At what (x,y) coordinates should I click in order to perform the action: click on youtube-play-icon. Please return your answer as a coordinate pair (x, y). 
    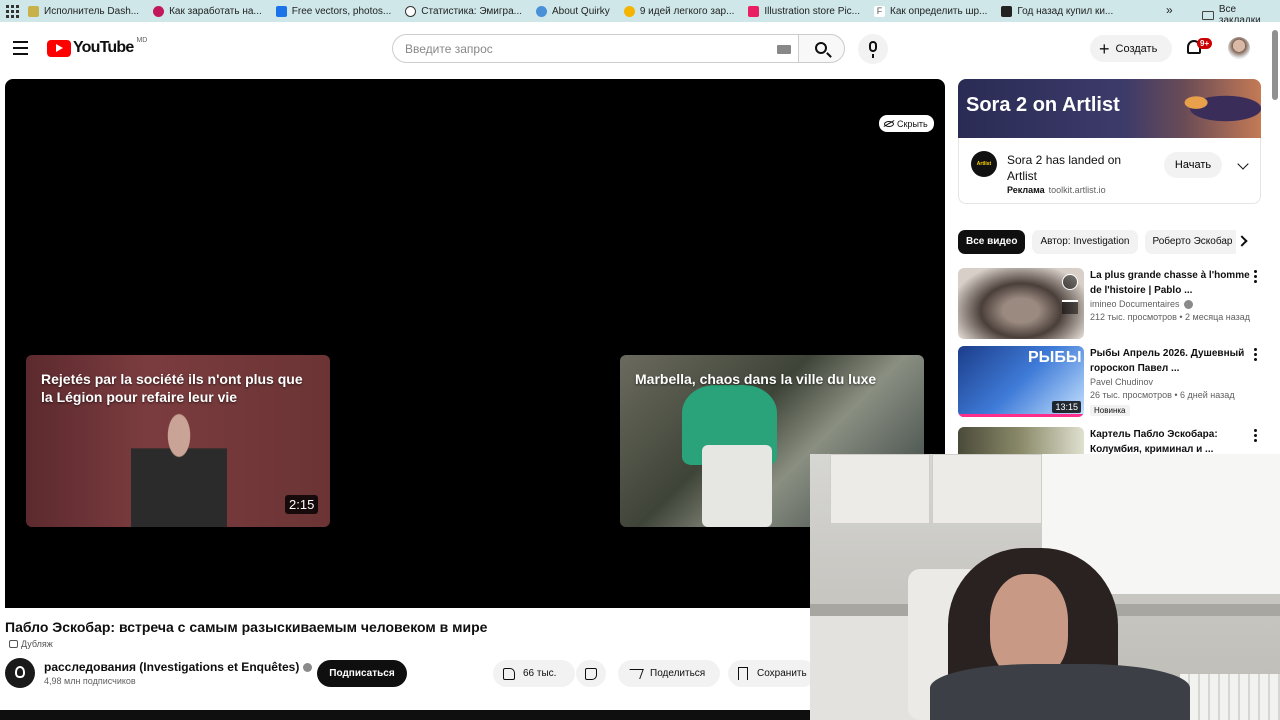
    Looking at the image, I should click on (59, 48).